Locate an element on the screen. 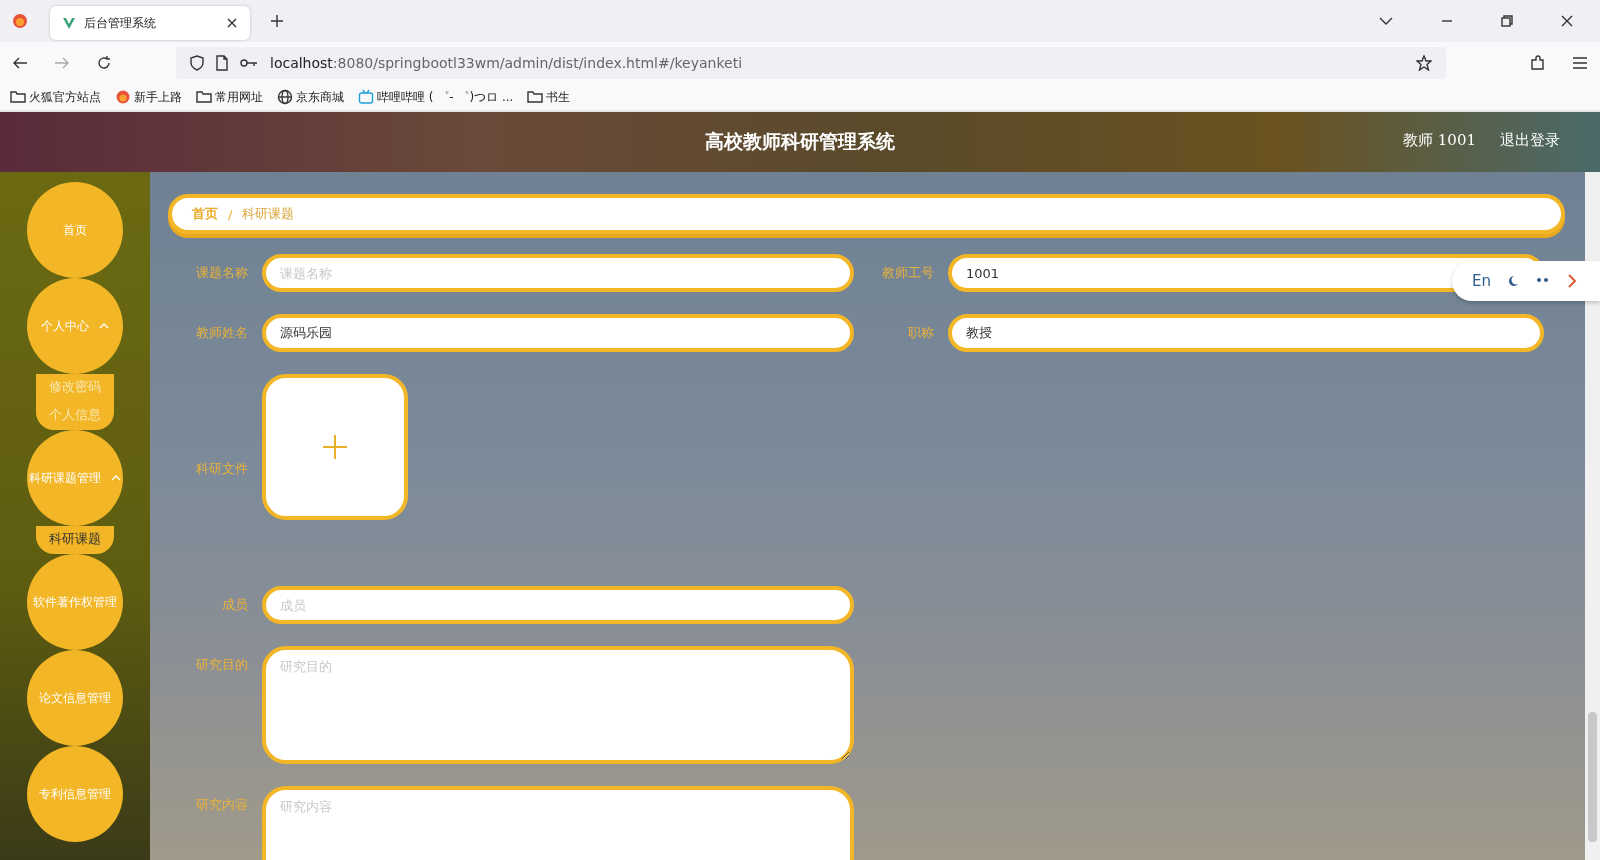 This screenshot has height=860, width=1600. input-field: 源码乐园 is located at coordinates (558, 333).